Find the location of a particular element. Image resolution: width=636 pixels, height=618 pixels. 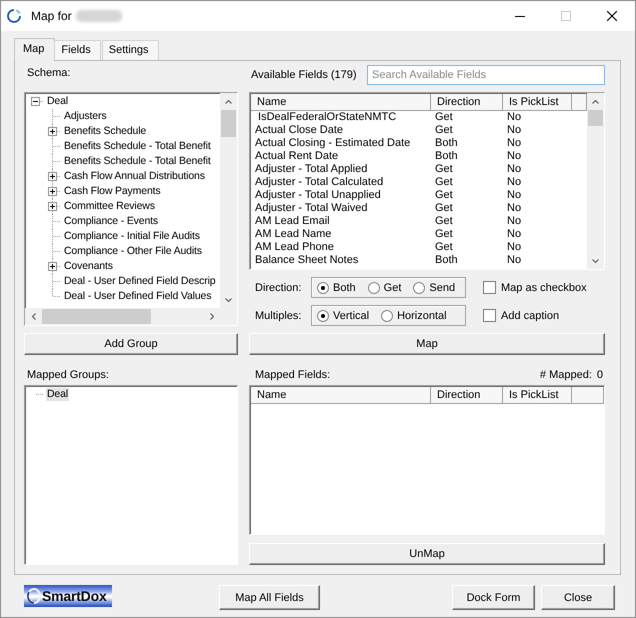

tree-item: Committee Reviews is located at coordinates (109, 206).